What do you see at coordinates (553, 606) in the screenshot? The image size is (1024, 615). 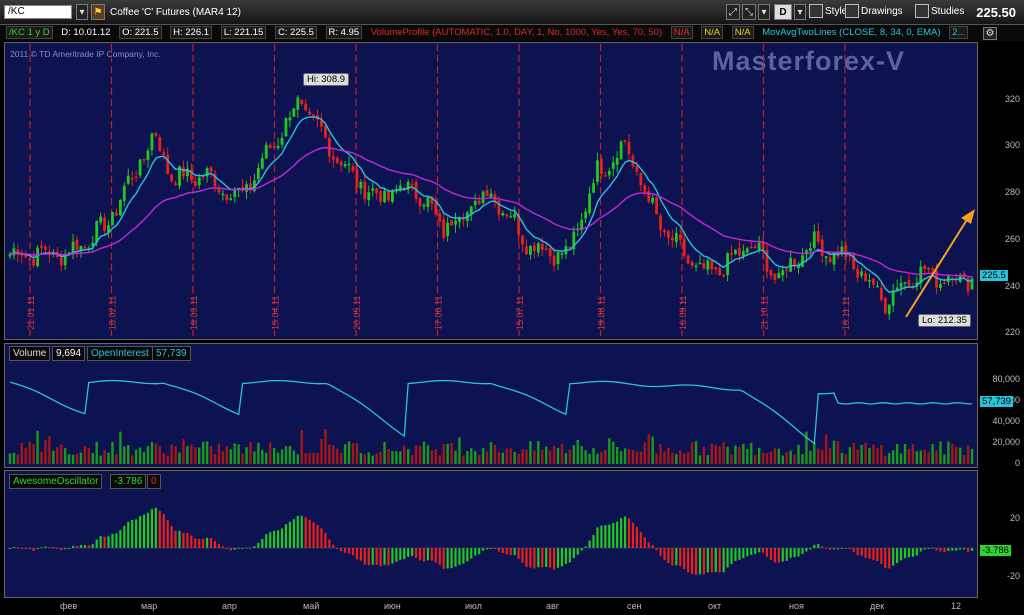 I see `month-label: авг` at bounding box center [553, 606].